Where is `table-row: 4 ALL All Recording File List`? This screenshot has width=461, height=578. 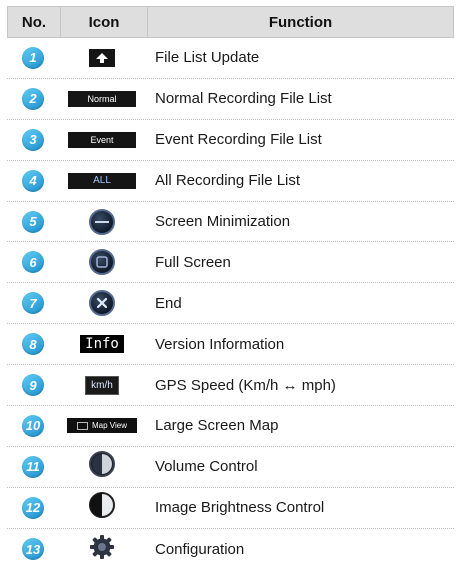 table-row: 4 ALL All Recording File List is located at coordinates (230, 181).